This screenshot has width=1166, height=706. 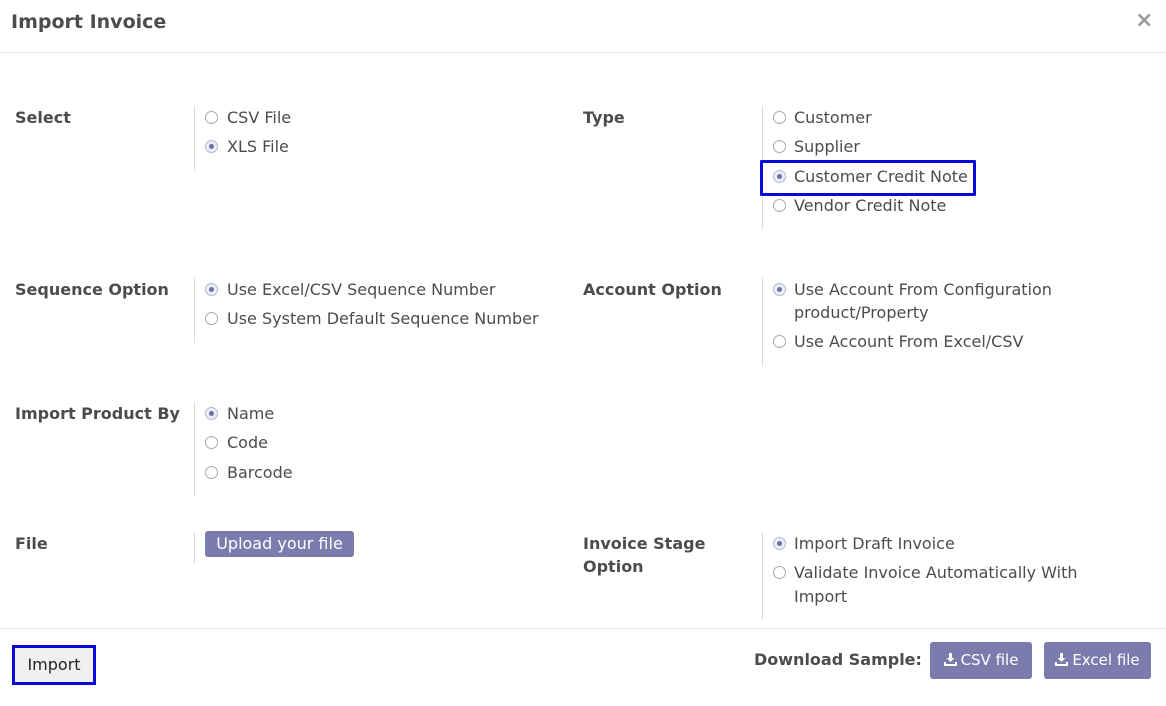 What do you see at coordinates (211, 117) in the screenshot?
I see `radio-csv-file` at bounding box center [211, 117].